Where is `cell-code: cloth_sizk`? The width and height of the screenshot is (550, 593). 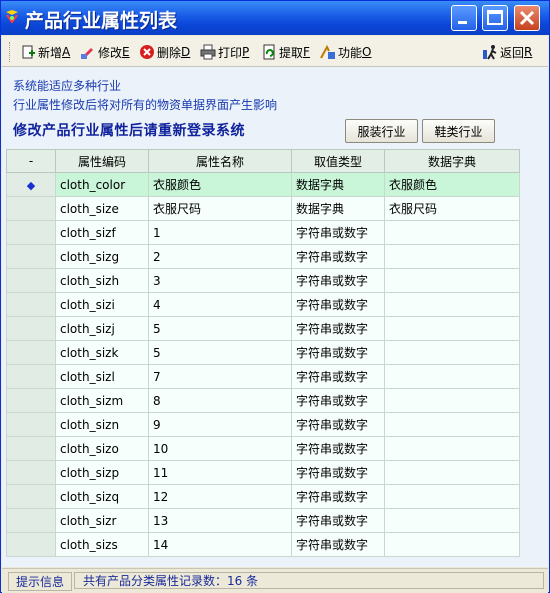 cell-code: cloth_sizk is located at coordinates (102, 352).